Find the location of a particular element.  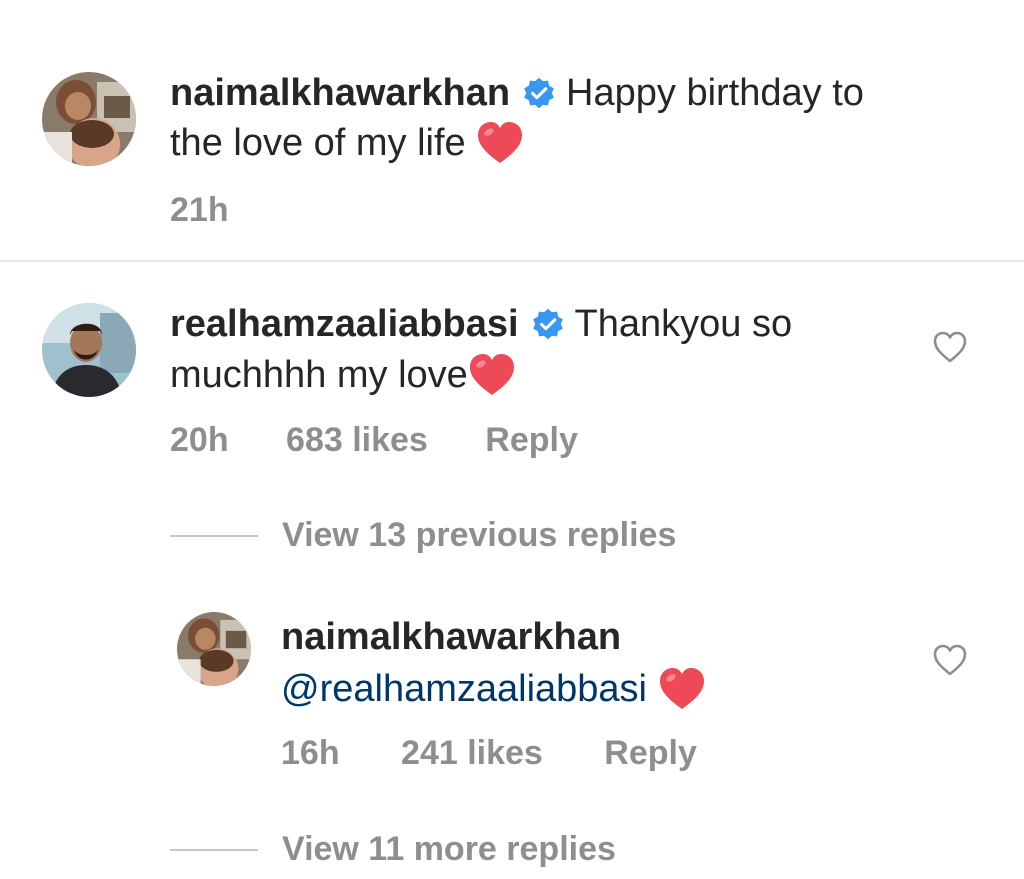

comment-meta: 20h 683 likes Reply is located at coordinates (374, 440).